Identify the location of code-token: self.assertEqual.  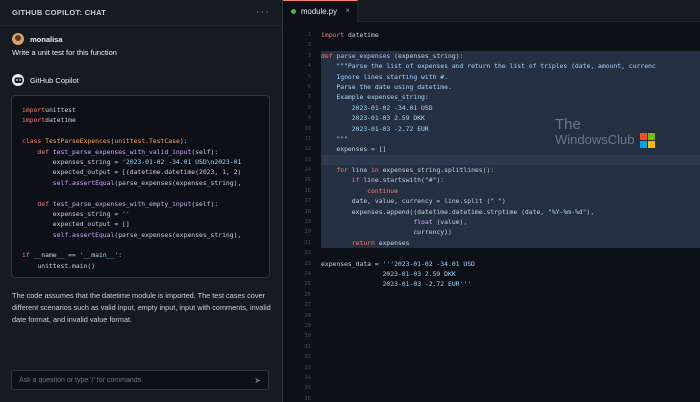
(83, 234).